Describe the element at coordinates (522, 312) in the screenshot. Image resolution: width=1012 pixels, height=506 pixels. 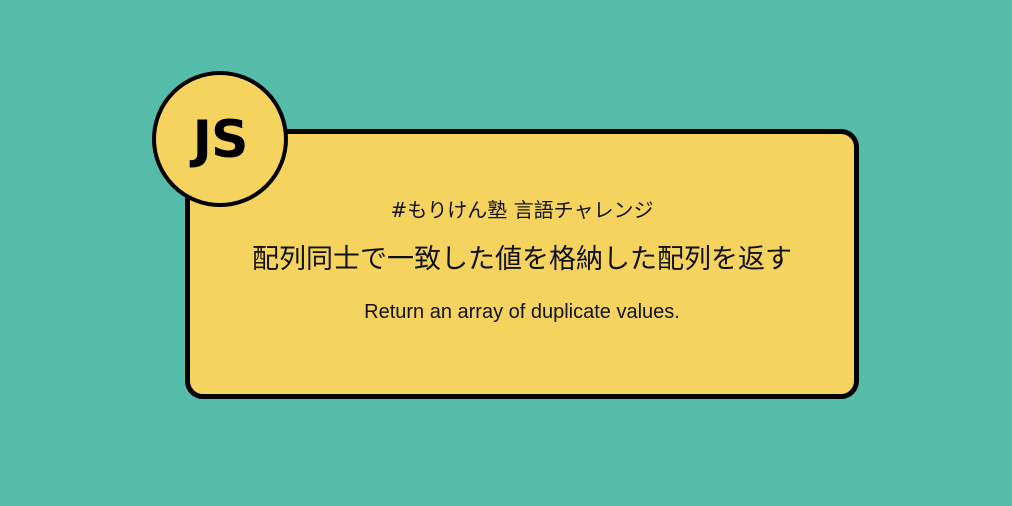
I see `challenge-title-en: Return an array of duplicate values.` at that location.